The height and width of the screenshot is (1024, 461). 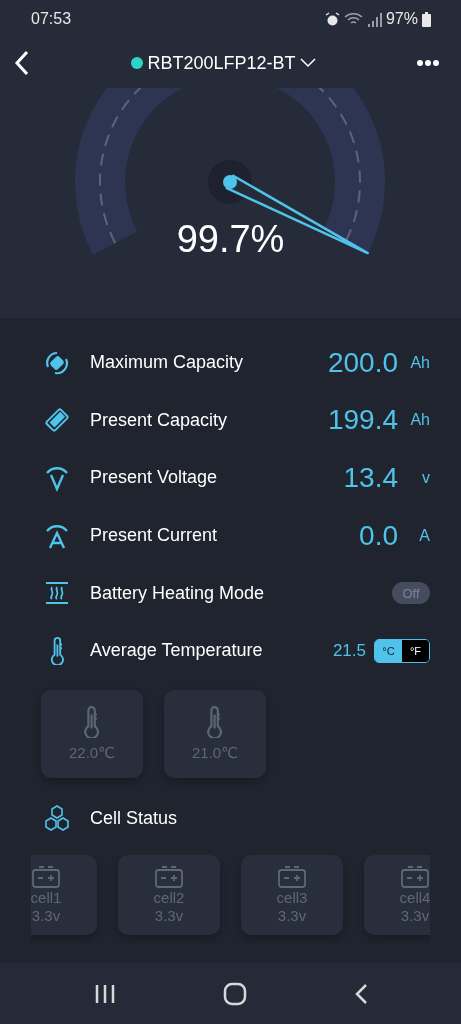 What do you see at coordinates (374, 19) in the screenshot?
I see `signal-icon` at bounding box center [374, 19].